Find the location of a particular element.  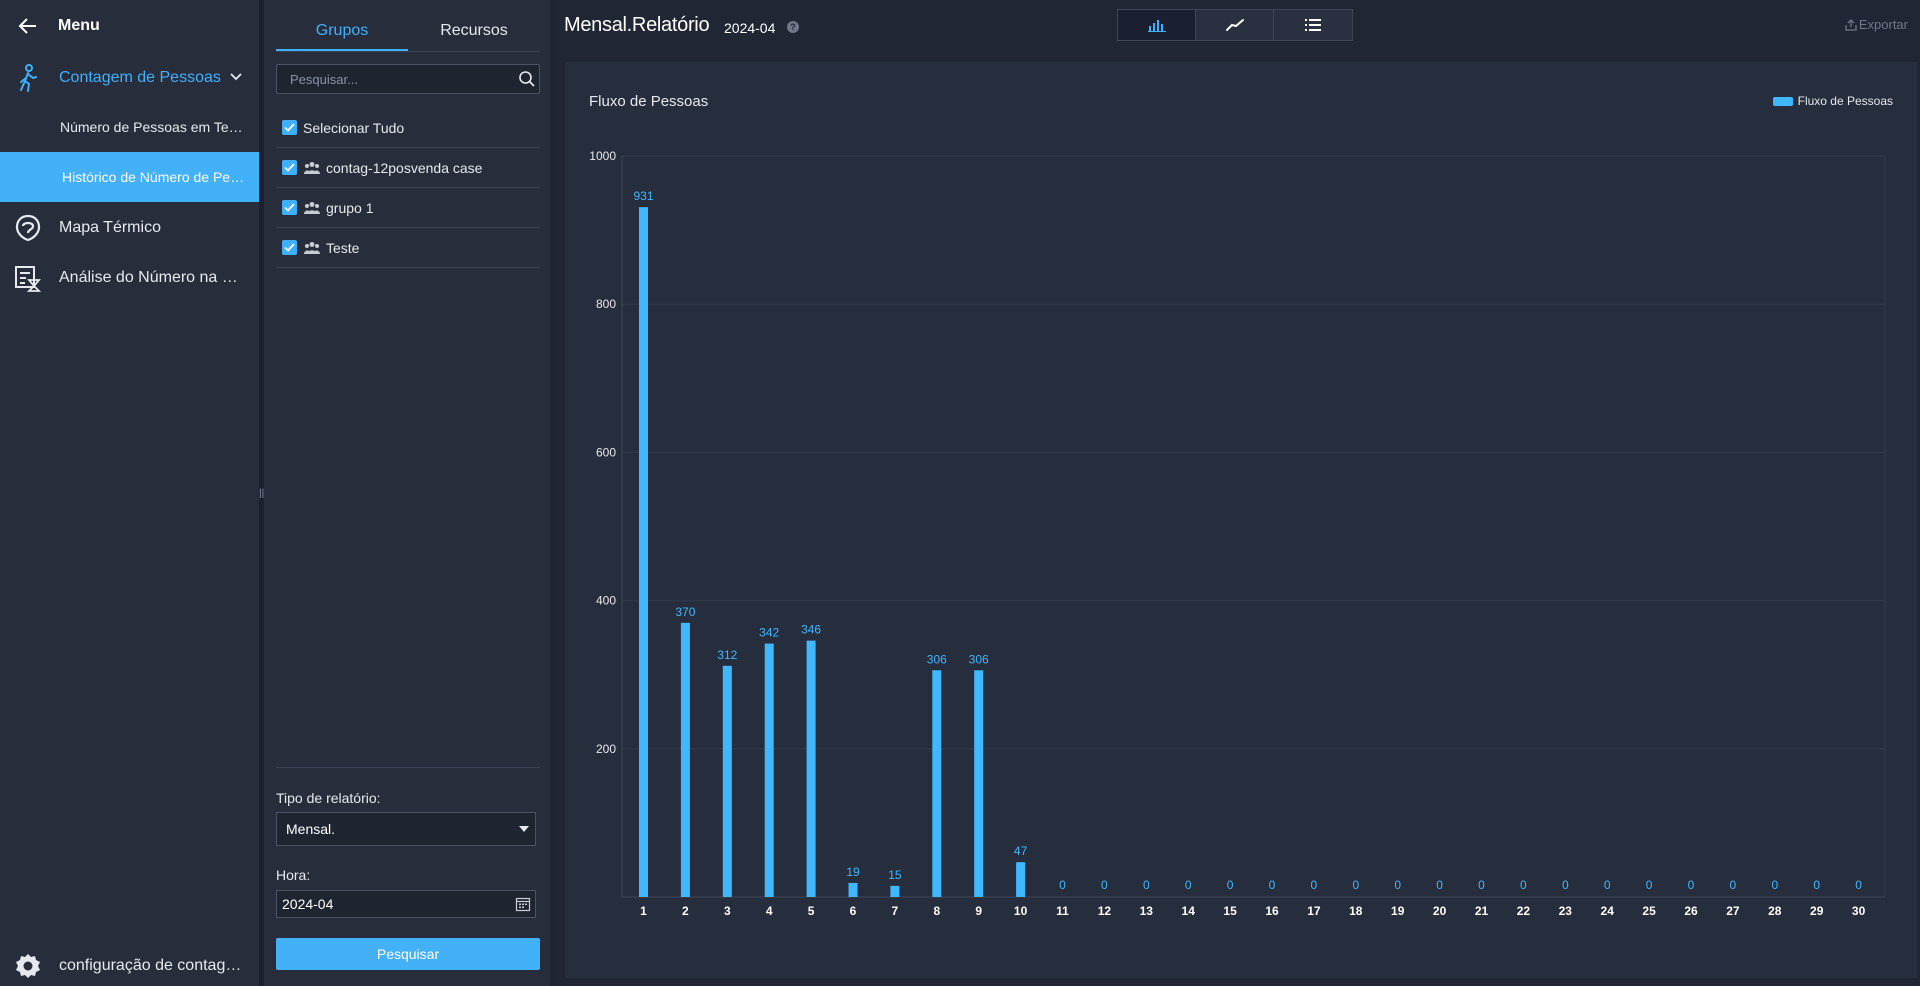

nav-item-label: Mapa Térmico is located at coordinates (110, 227).